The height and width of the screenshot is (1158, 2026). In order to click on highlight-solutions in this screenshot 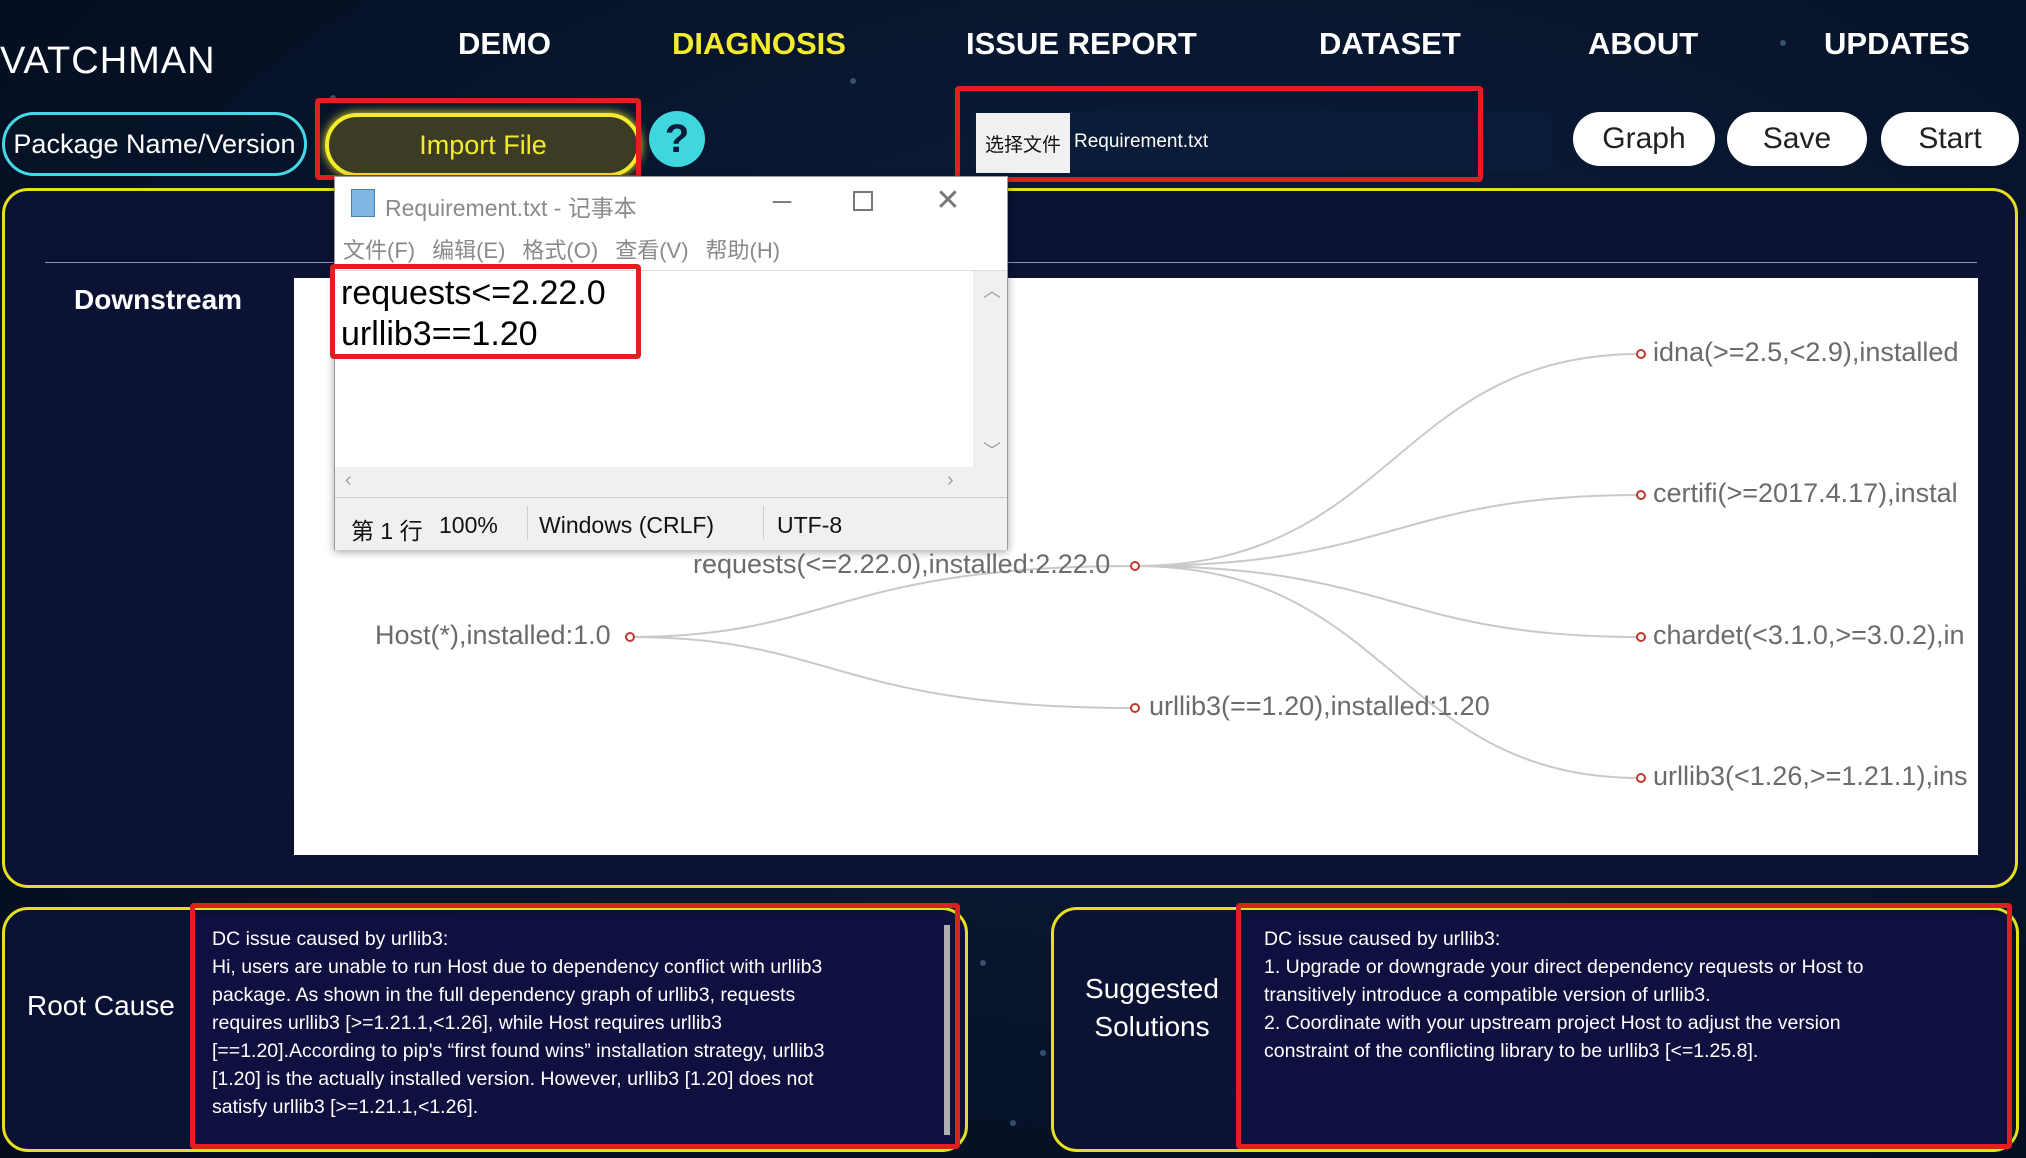, I will do `click(1624, 1026)`.